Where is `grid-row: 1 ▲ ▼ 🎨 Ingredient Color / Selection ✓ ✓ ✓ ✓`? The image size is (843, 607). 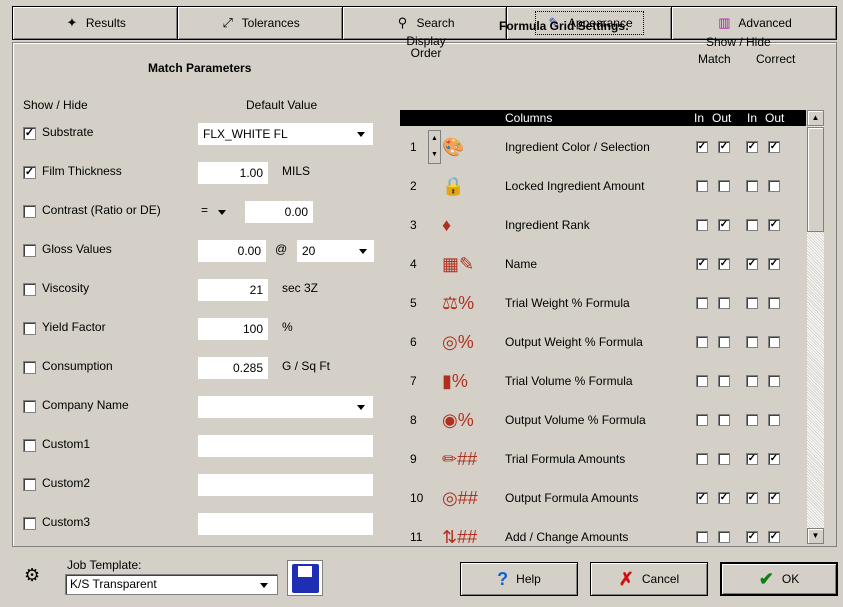 grid-row: 1 ▲ ▼ 🎨 Ingredient Color / Selection ✓ ✓ ✓ ✓ is located at coordinates (603, 147).